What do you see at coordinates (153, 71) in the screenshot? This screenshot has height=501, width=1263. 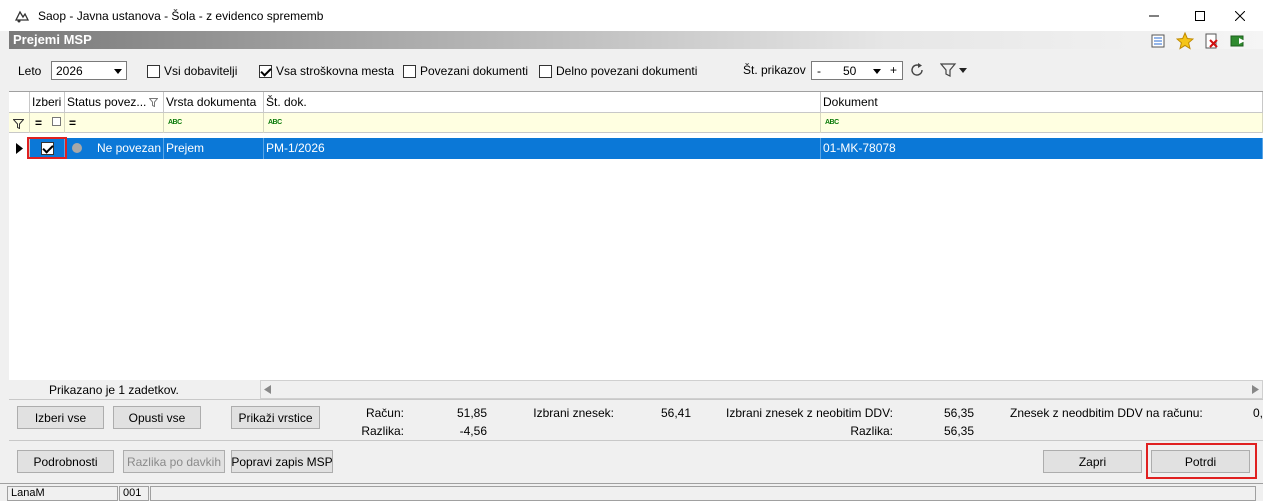 I see `all-suppliers-checkbox` at bounding box center [153, 71].